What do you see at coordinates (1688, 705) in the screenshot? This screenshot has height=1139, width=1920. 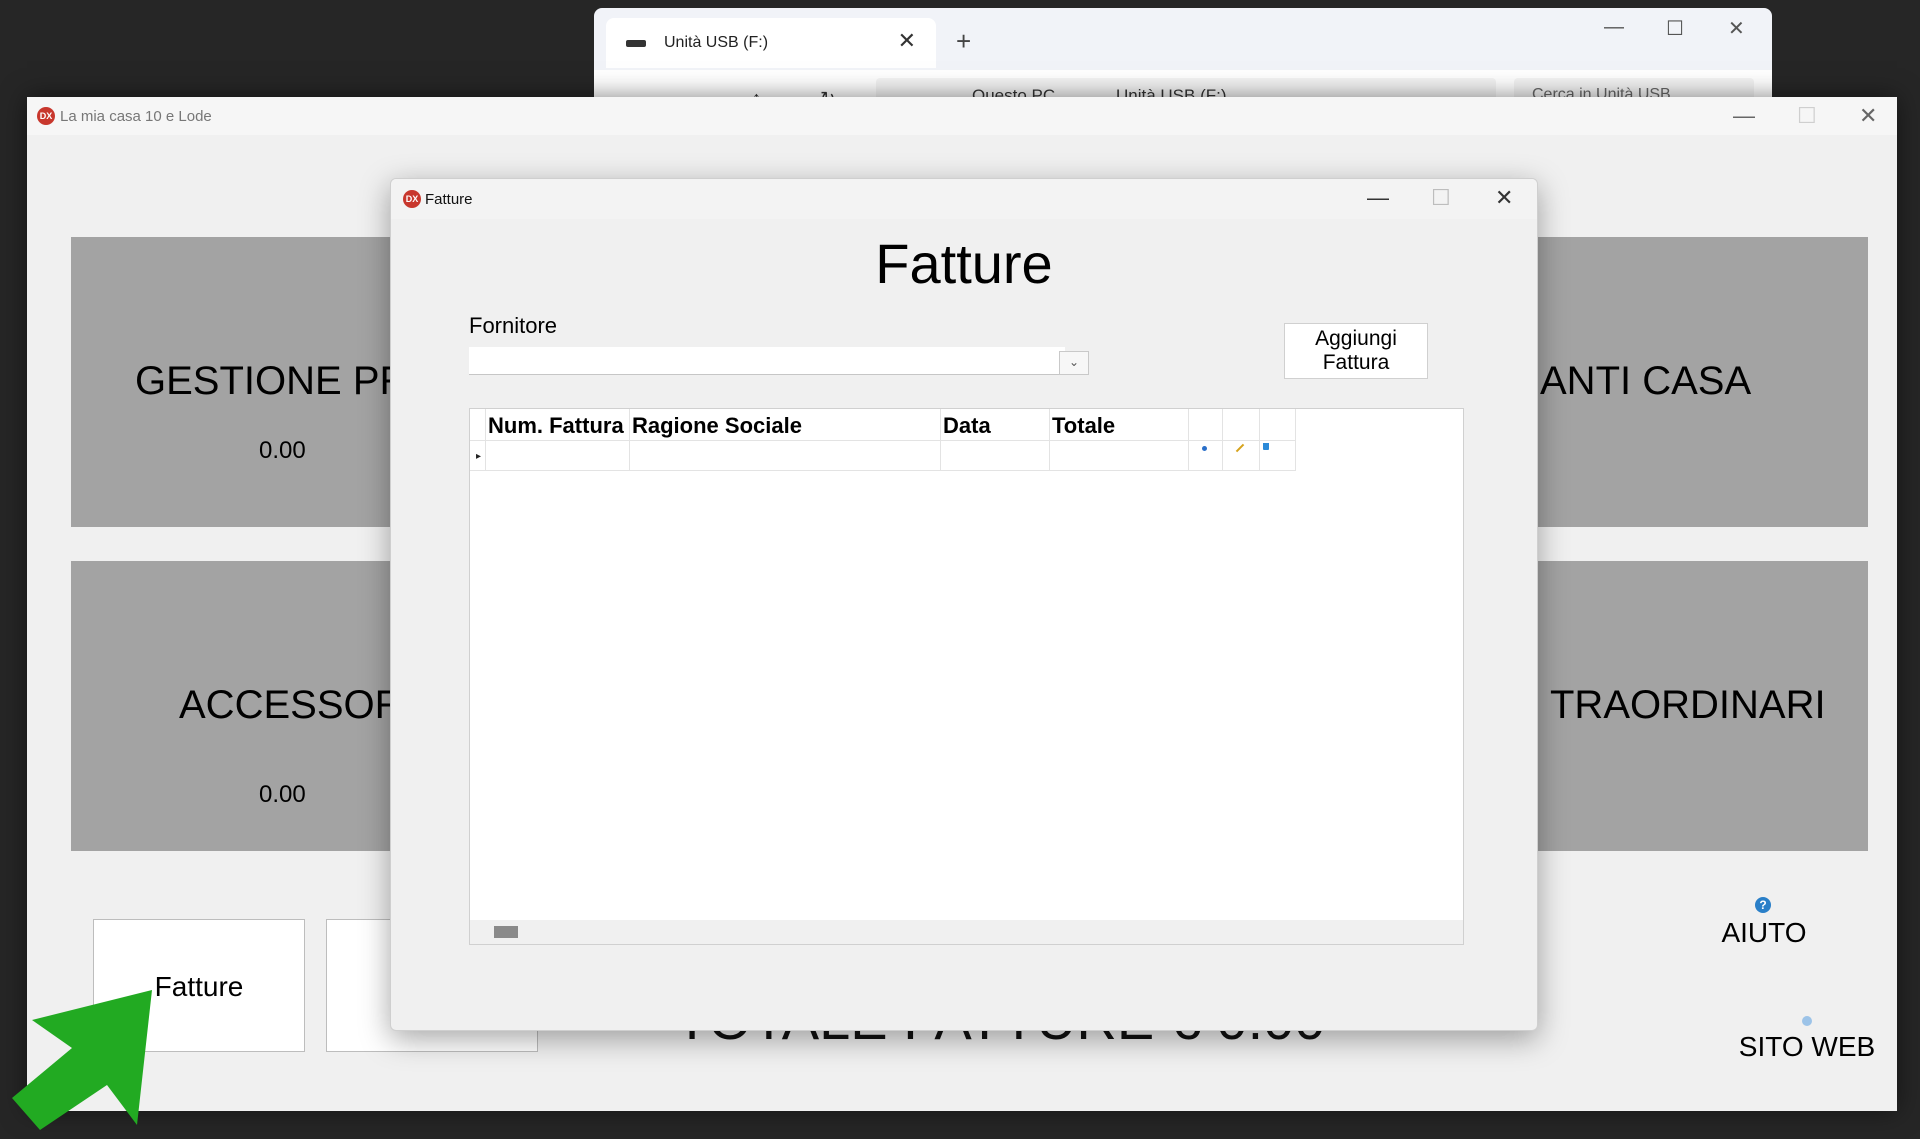 I see `tile-straordinari-title: TRAORDINARI` at bounding box center [1688, 705].